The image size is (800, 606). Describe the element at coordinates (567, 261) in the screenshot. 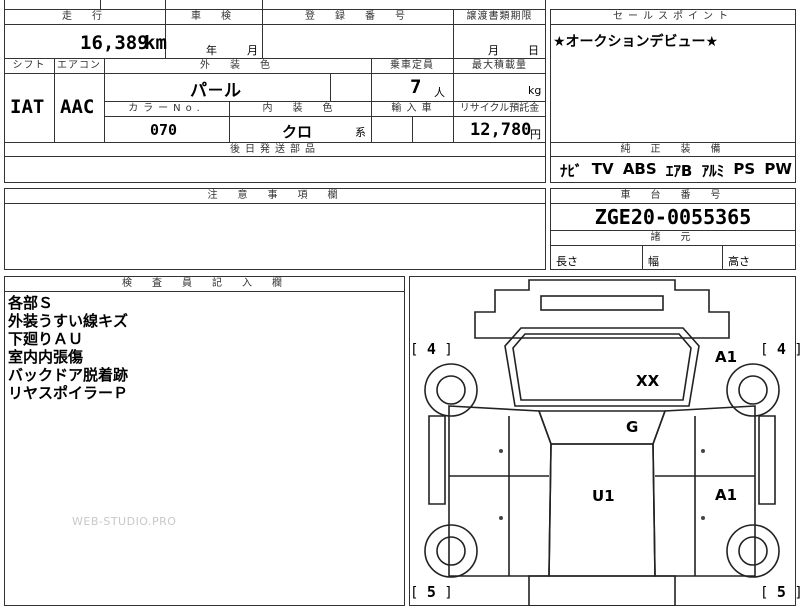

I see `spec-length-label: 長さ` at that location.